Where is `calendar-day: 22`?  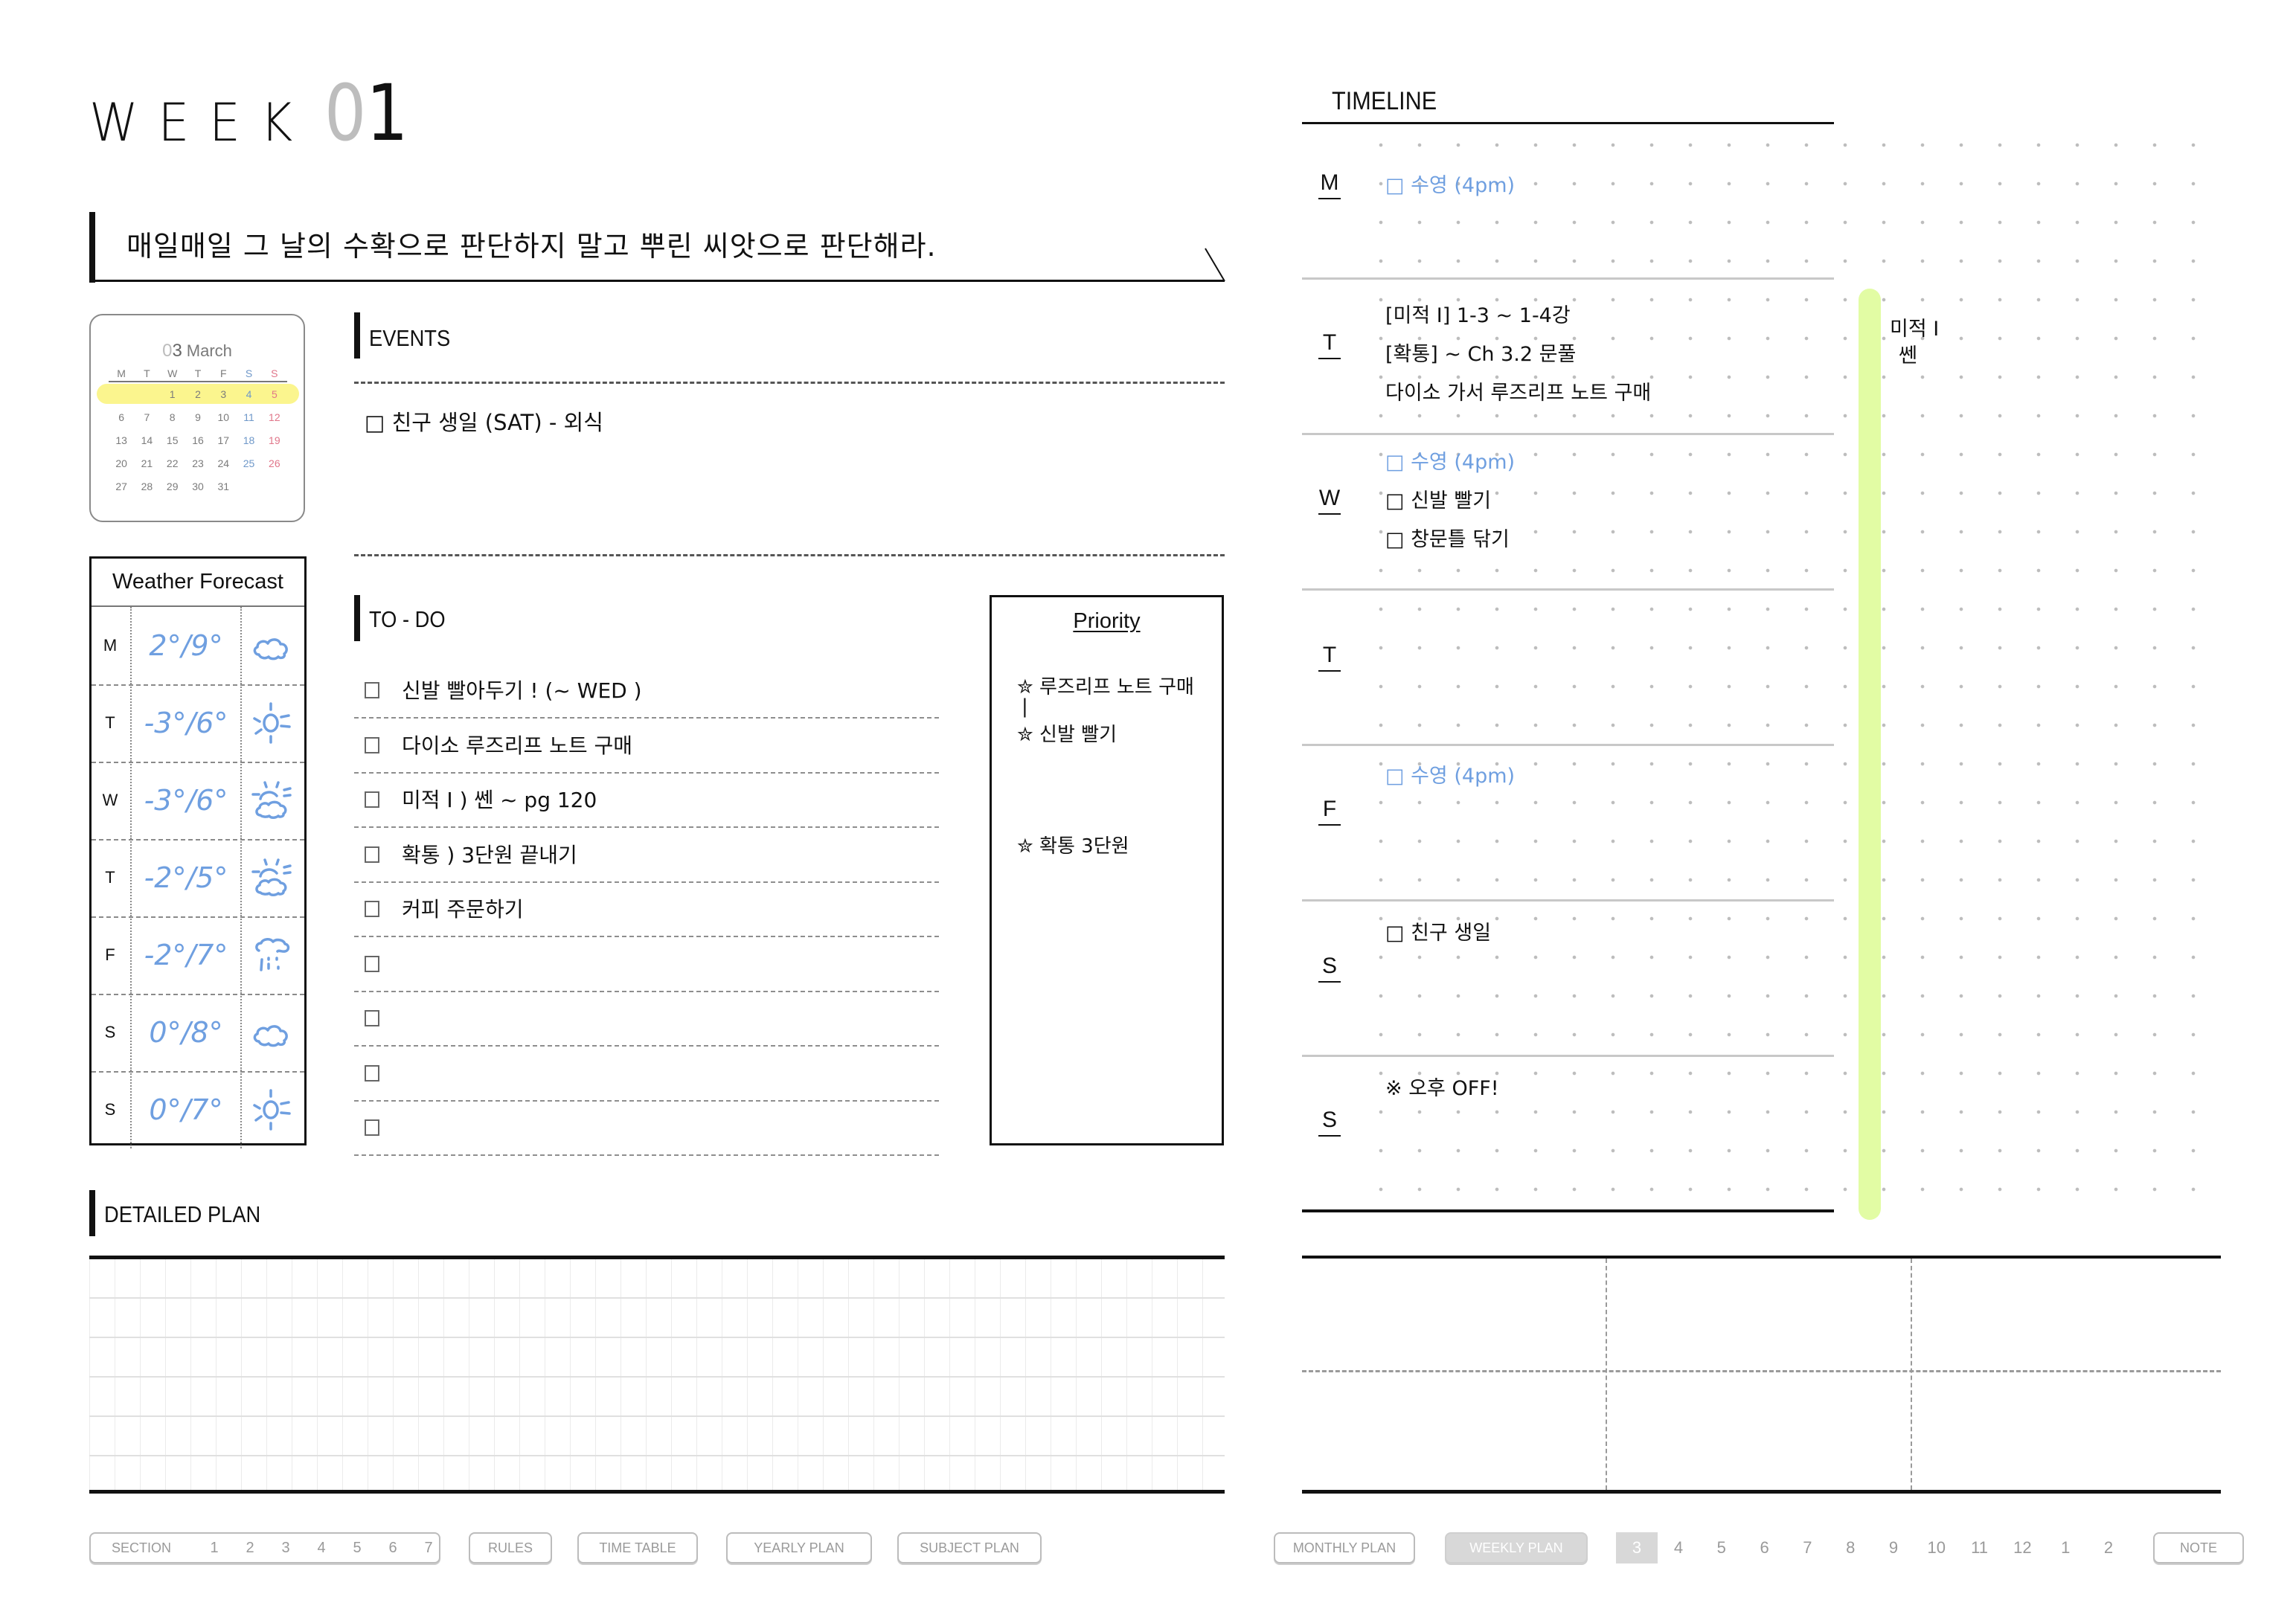 calendar-day: 22 is located at coordinates (172, 463).